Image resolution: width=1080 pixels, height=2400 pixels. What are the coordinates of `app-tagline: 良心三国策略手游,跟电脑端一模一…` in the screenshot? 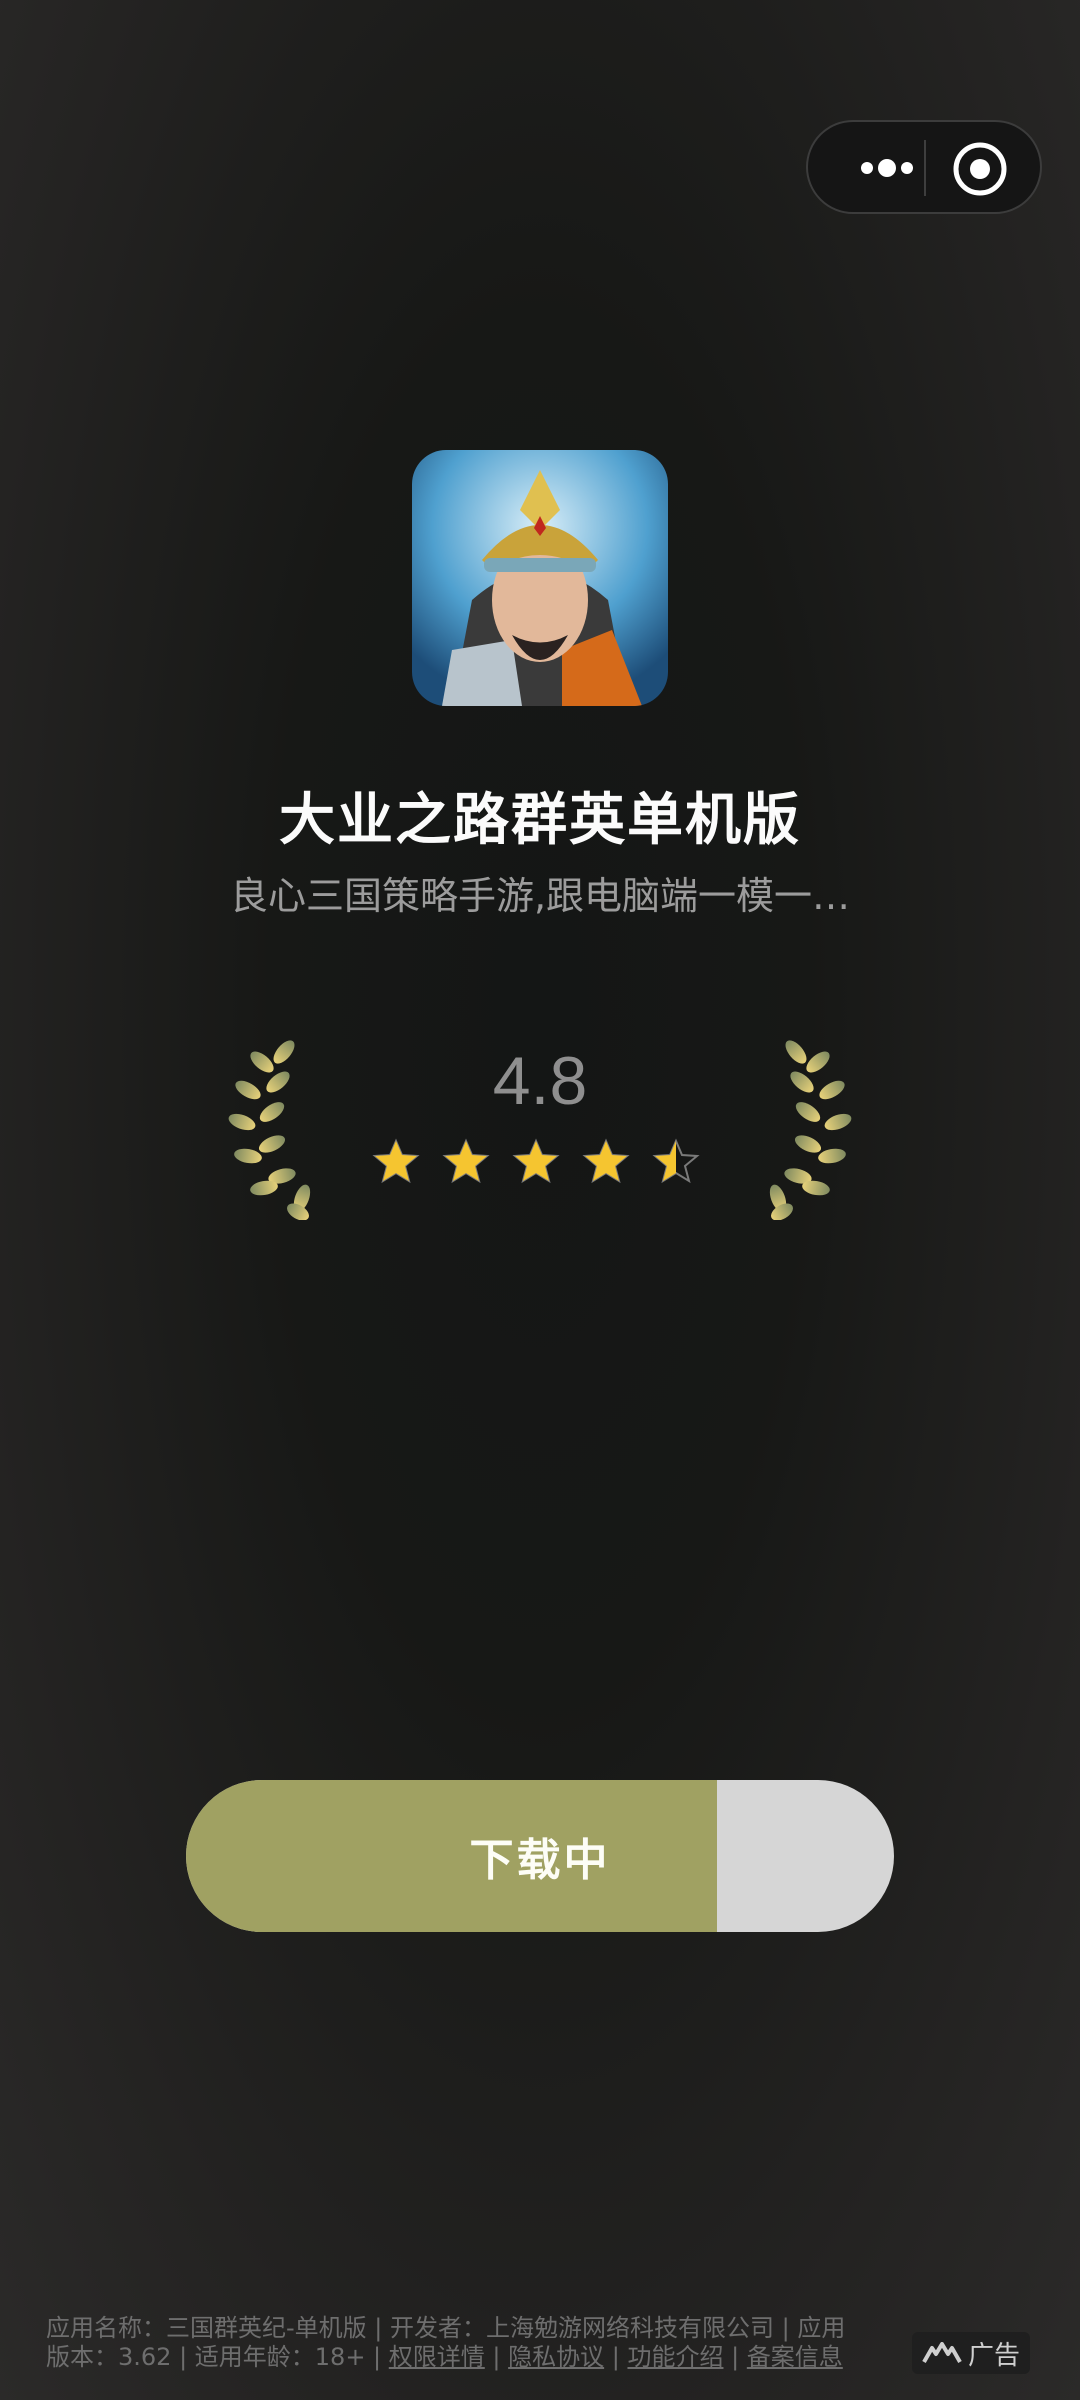 It's located at (540, 896).